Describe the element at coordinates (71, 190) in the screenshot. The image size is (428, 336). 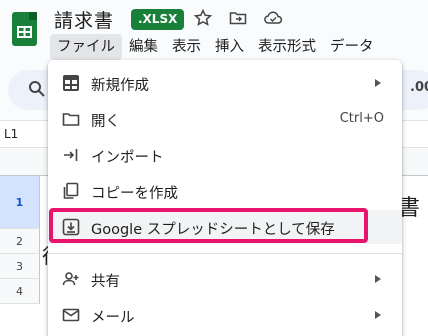
I see `copy-icon` at that location.